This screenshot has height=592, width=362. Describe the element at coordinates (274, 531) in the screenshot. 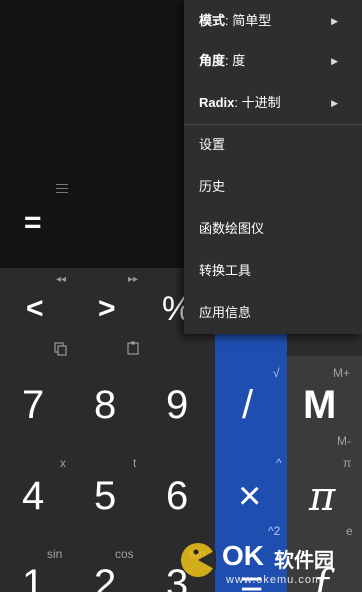

I see `square-hint: ^2` at that location.